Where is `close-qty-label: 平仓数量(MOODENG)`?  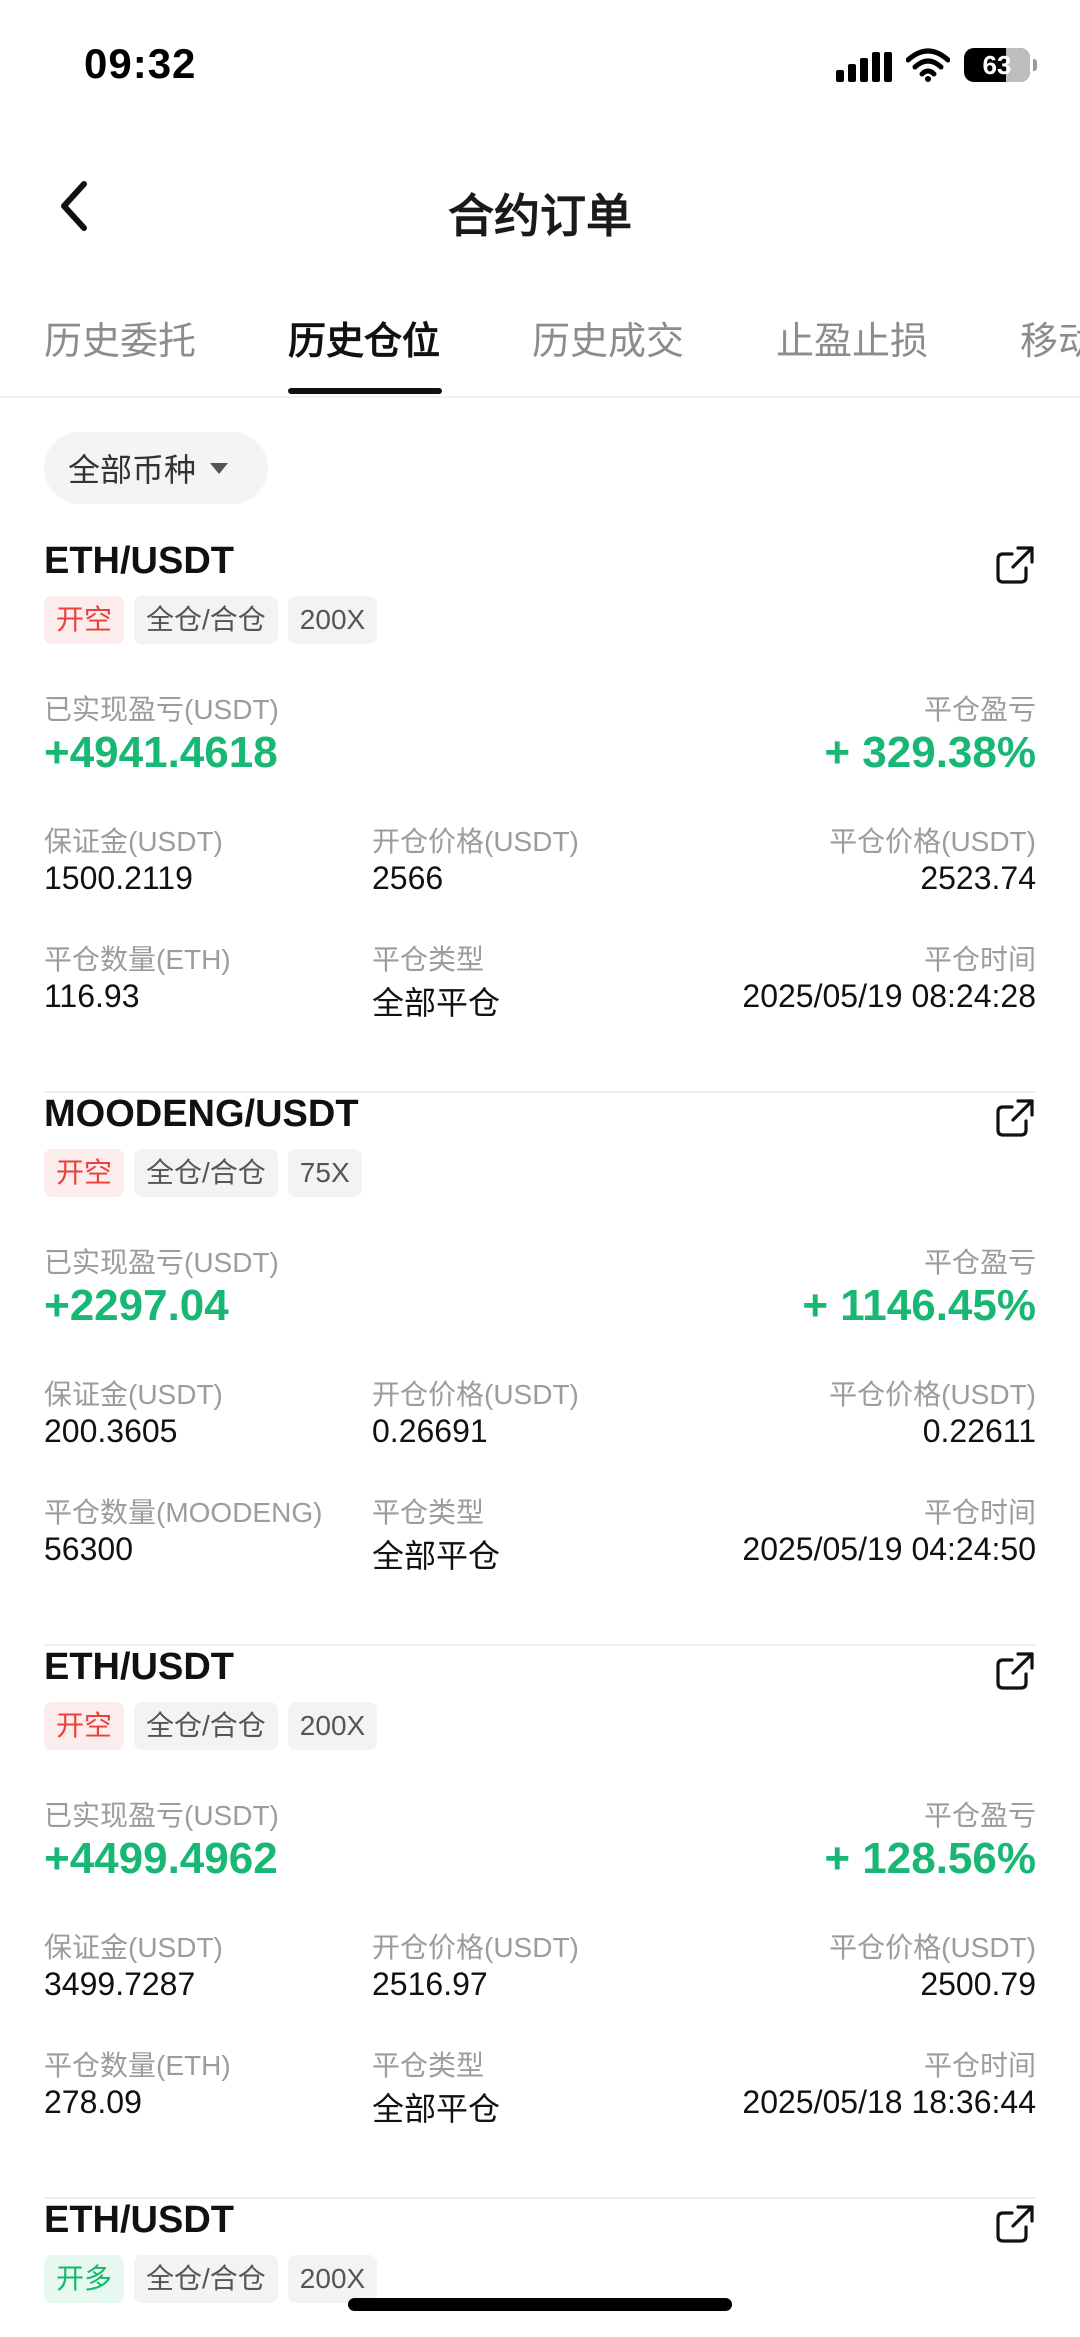 close-qty-label: 平仓数量(MOODENG) is located at coordinates (183, 1512).